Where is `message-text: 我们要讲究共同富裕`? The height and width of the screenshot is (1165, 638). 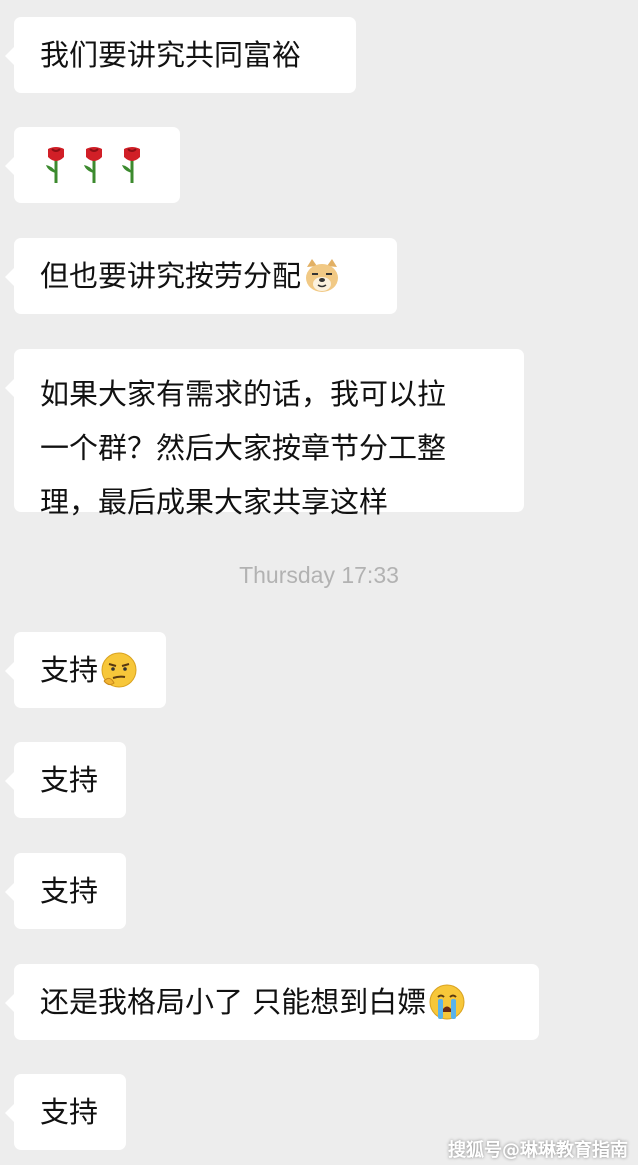 message-text: 我们要讲究共同富裕 is located at coordinates (171, 55).